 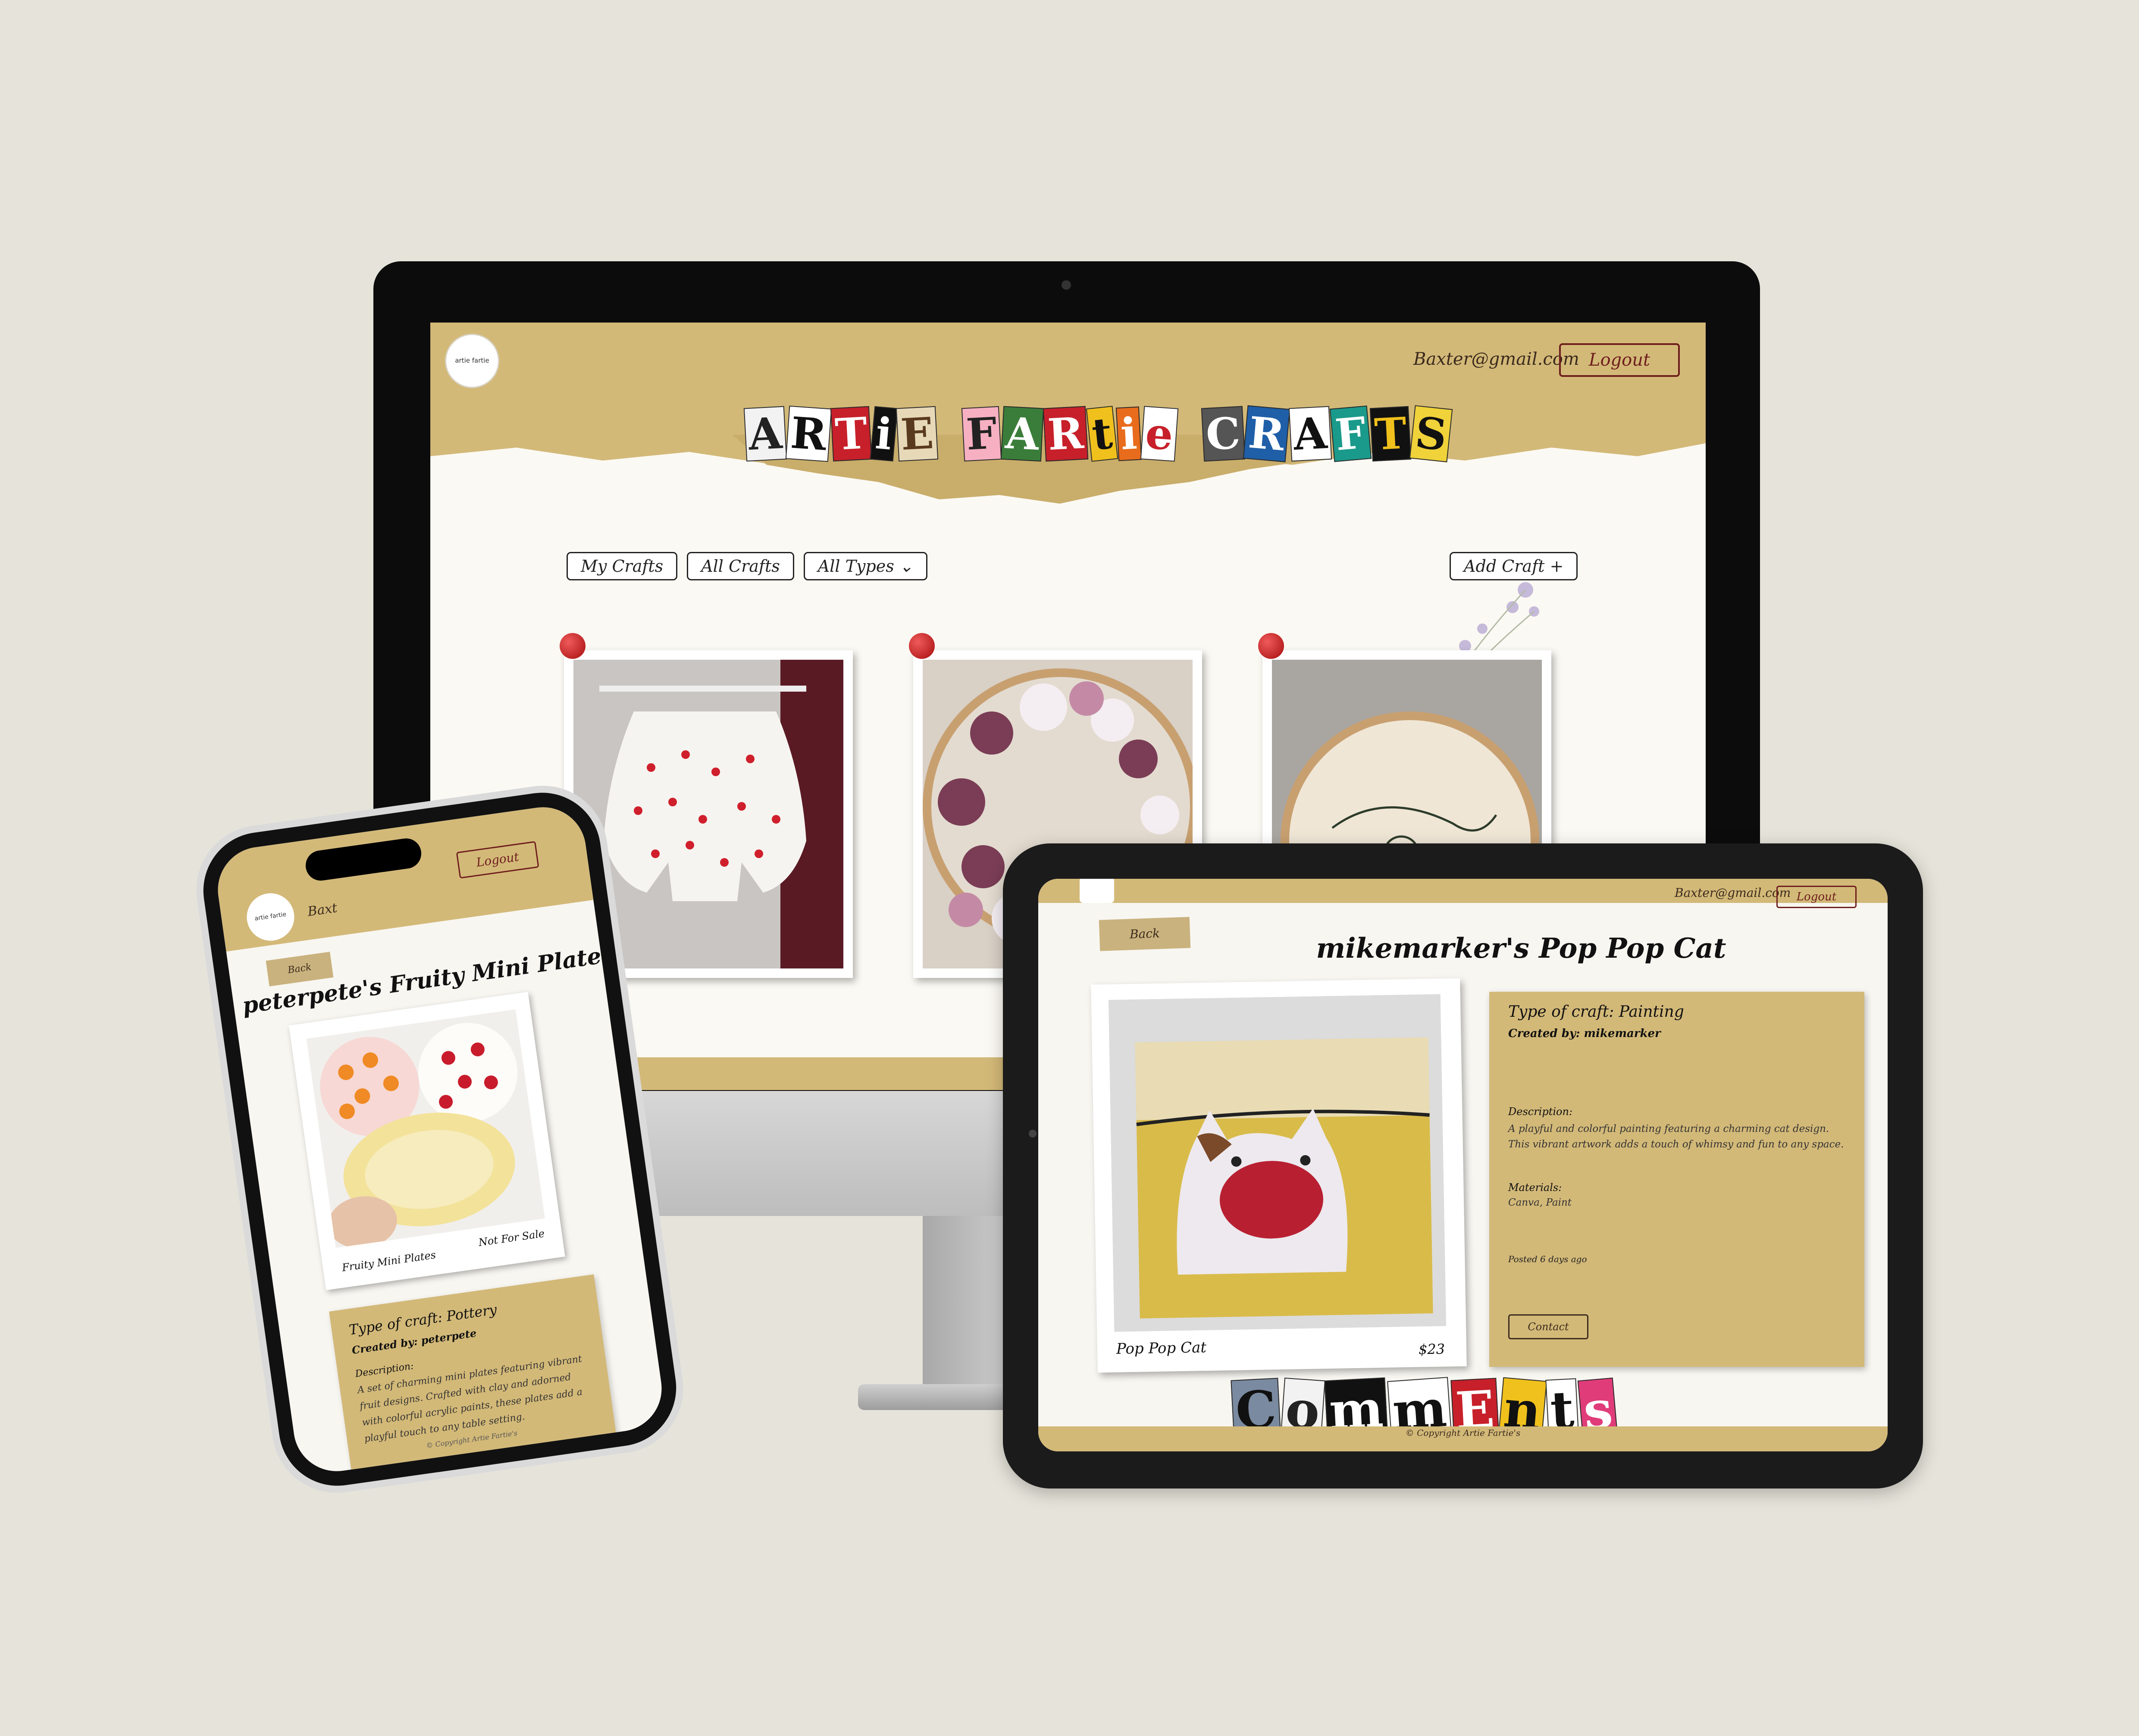 What do you see at coordinates (1548, 1326) in the screenshot?
I see `contact-button: Contact` at bounding box center [1548, 1326].